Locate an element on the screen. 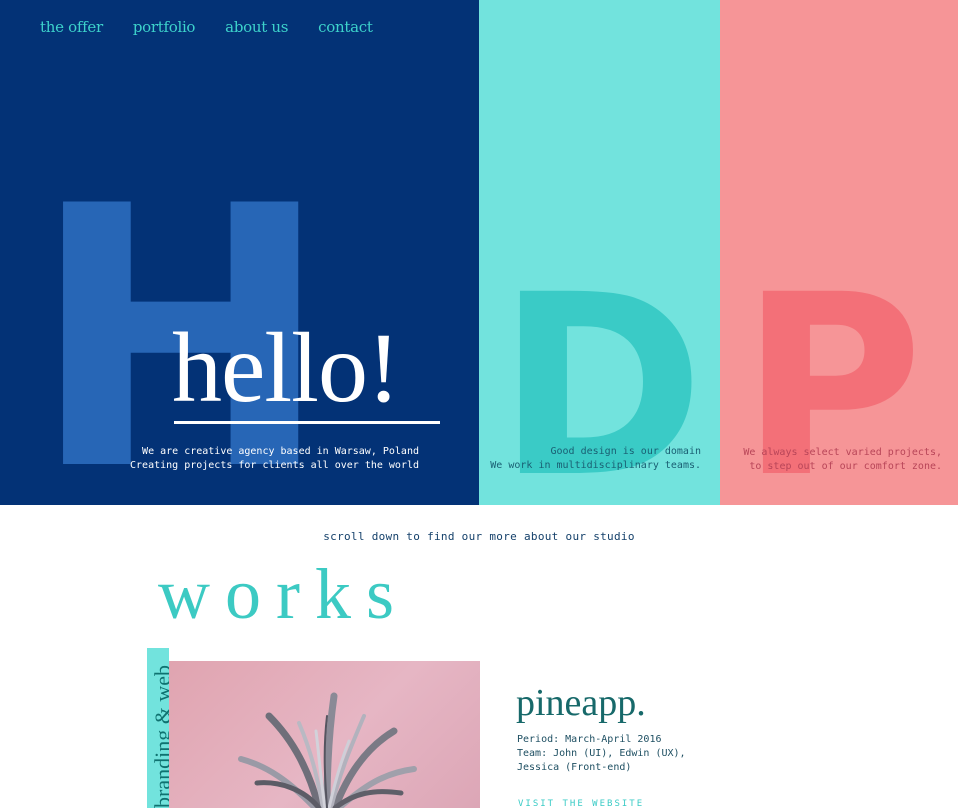 The image size is (958, 808). nav-item-about-us: about us is located at coordinates (256, 27).